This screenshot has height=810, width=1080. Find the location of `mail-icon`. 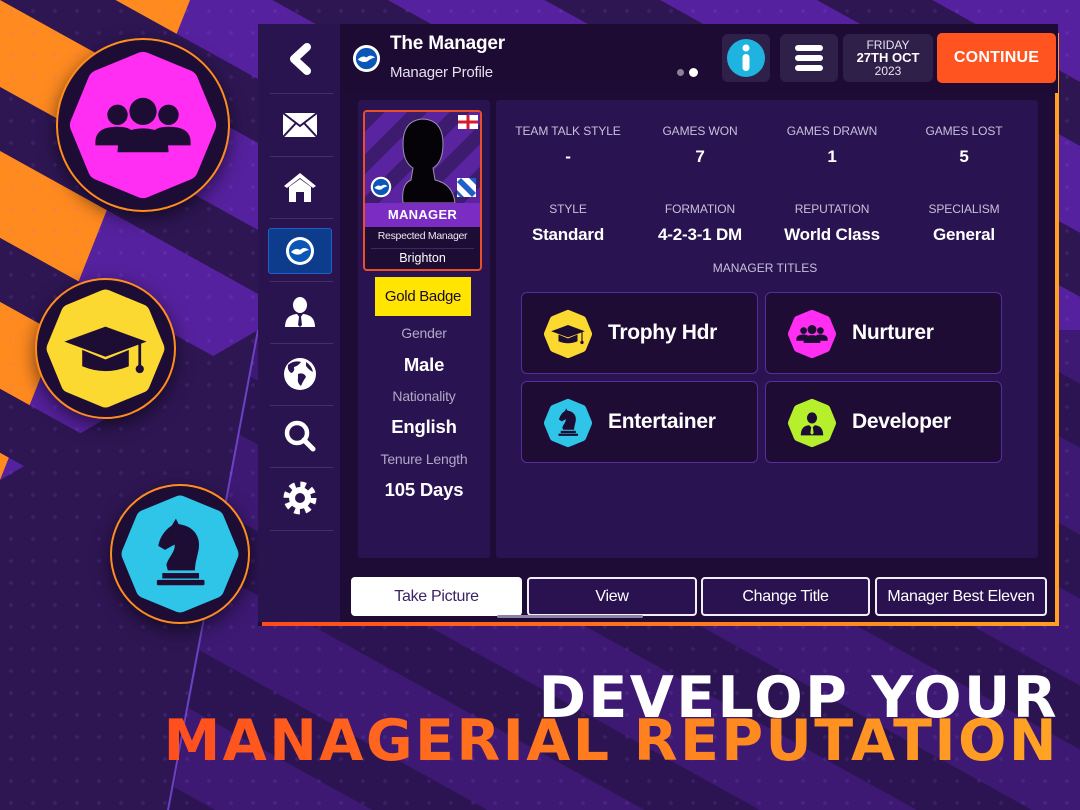

mail-icon is located at coordinates (300, 125).